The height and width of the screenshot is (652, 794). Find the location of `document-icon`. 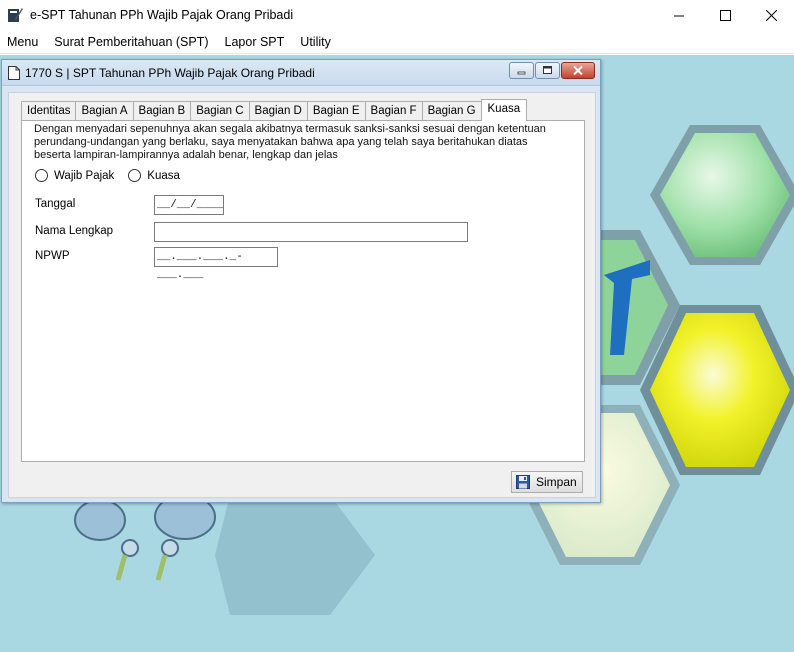

document-icon is located at coordinates (14, 72).